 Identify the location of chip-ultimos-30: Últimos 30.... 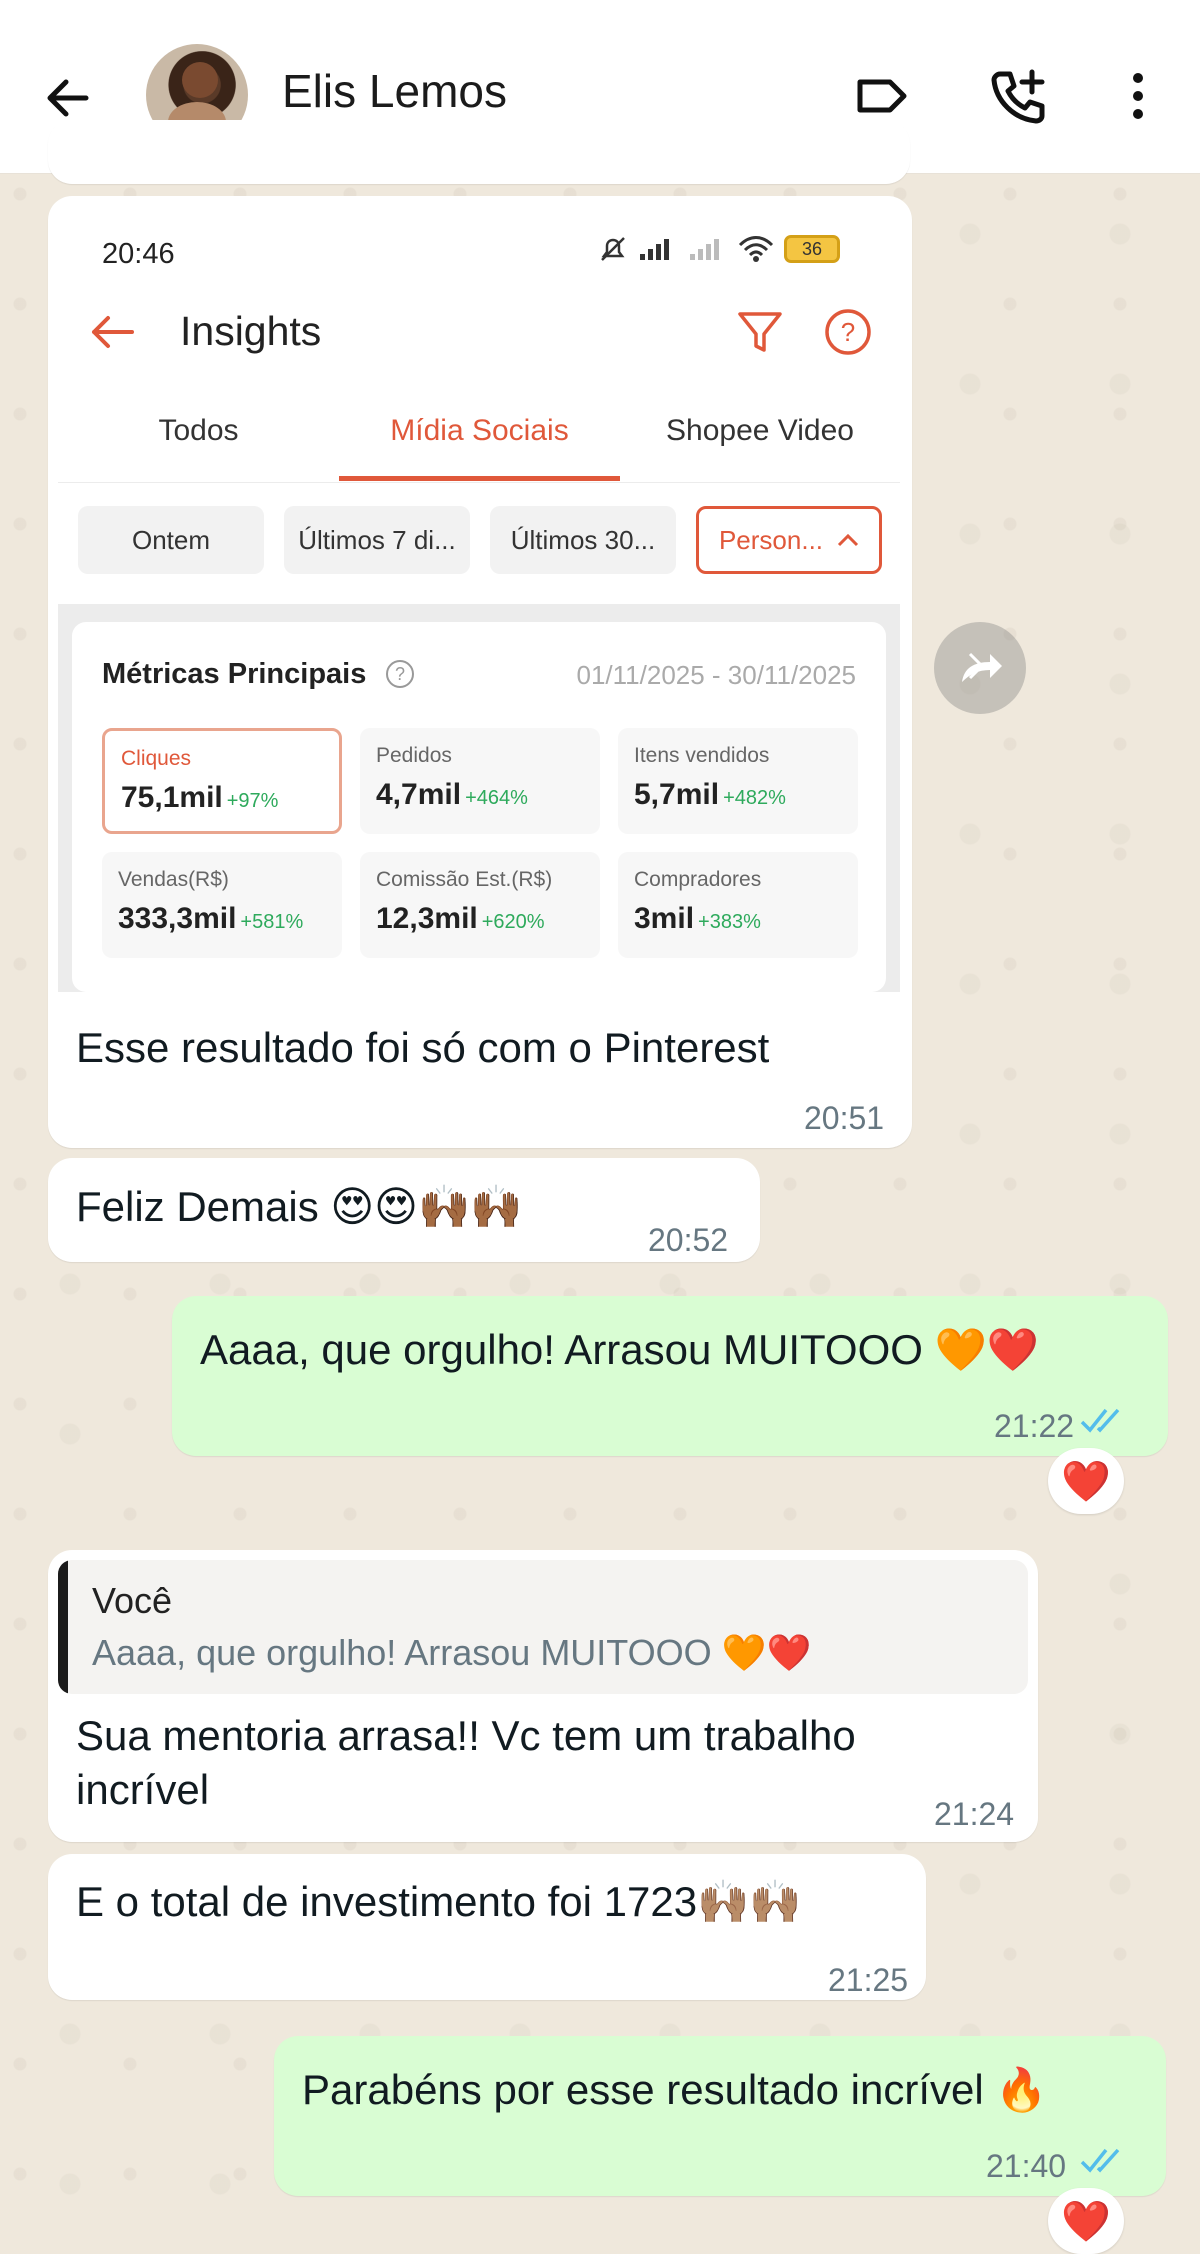
(583, 540).